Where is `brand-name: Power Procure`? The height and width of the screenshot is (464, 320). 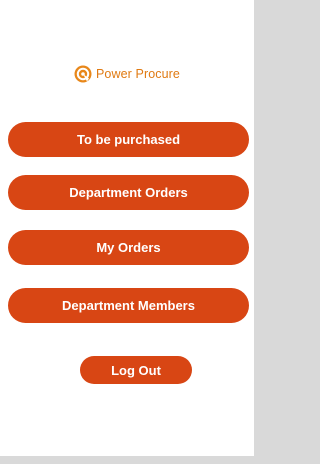
brand-name: Power Procure is located at coordinates (138, 74).